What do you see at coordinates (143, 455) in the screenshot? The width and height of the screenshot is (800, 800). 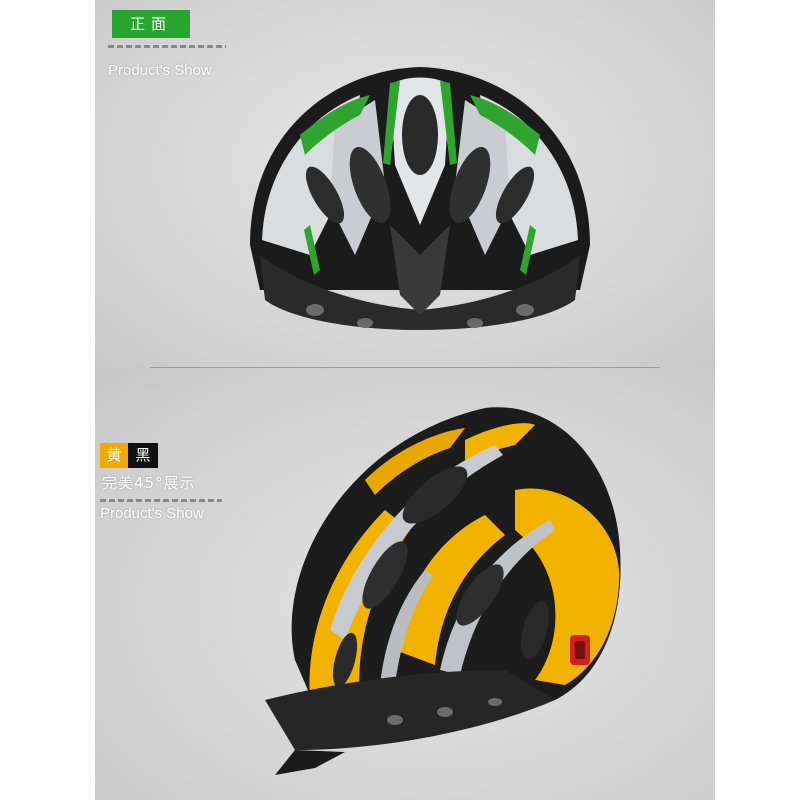 I see `color-tag-black: 黑` at bounding box center [143, 455].